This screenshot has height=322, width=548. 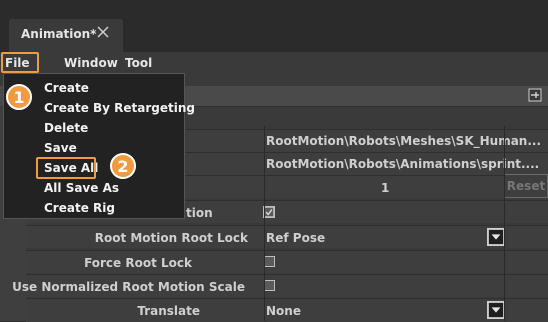 I want to click on menu-item-create-by-retargeting: Create By Retargeting, so click(x=119, y=108).